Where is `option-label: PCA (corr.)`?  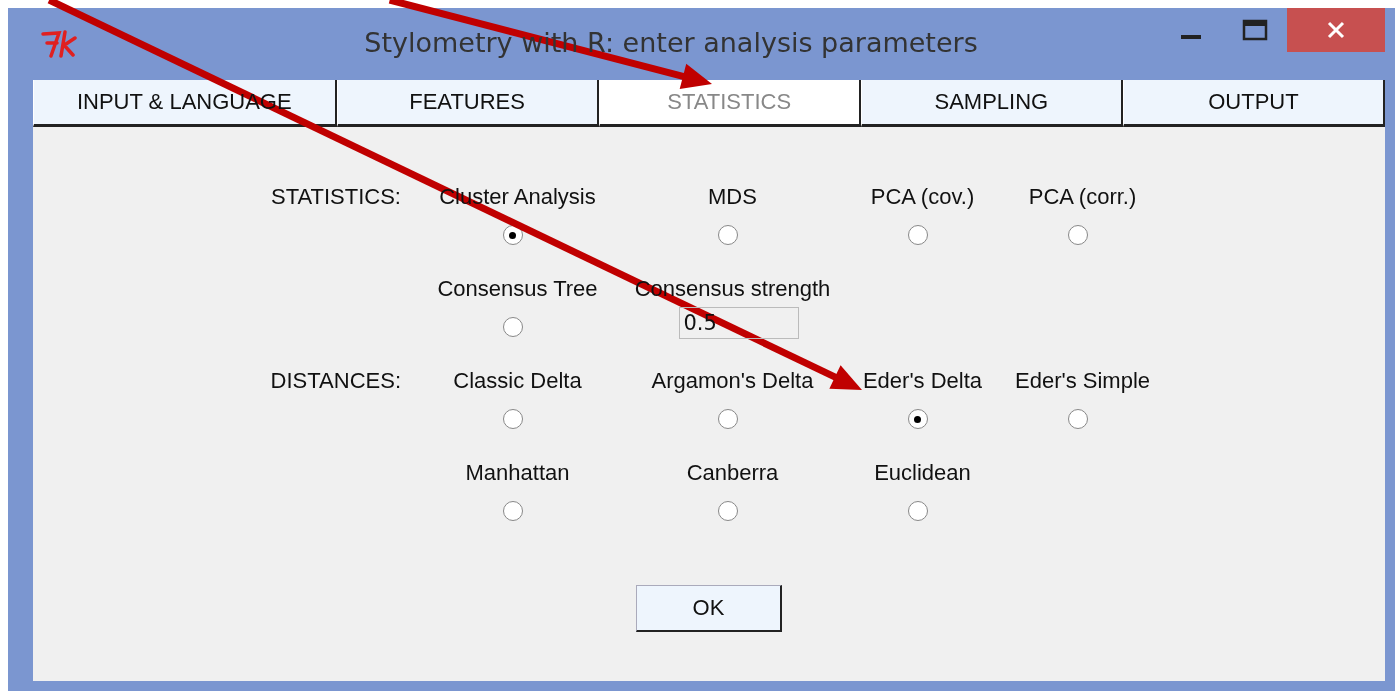 option-label: PCA (corr.) is located at coordinates (1082, 197).